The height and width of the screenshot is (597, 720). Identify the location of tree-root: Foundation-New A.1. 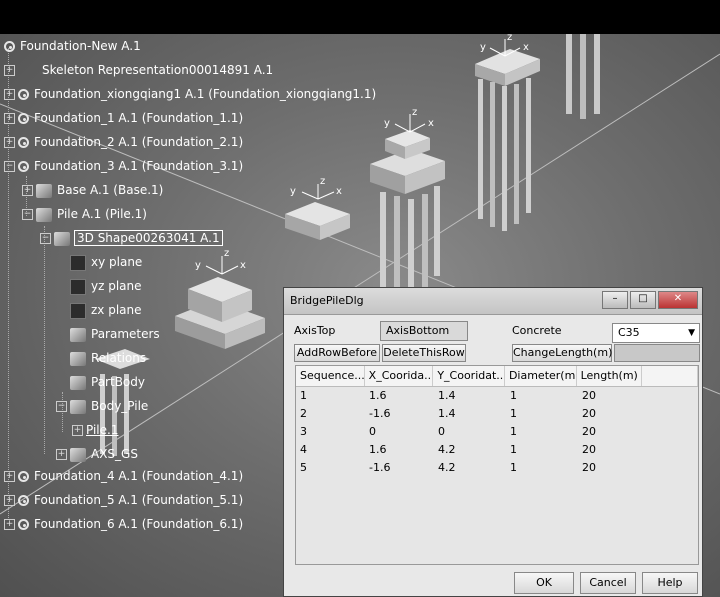
(72, 46).